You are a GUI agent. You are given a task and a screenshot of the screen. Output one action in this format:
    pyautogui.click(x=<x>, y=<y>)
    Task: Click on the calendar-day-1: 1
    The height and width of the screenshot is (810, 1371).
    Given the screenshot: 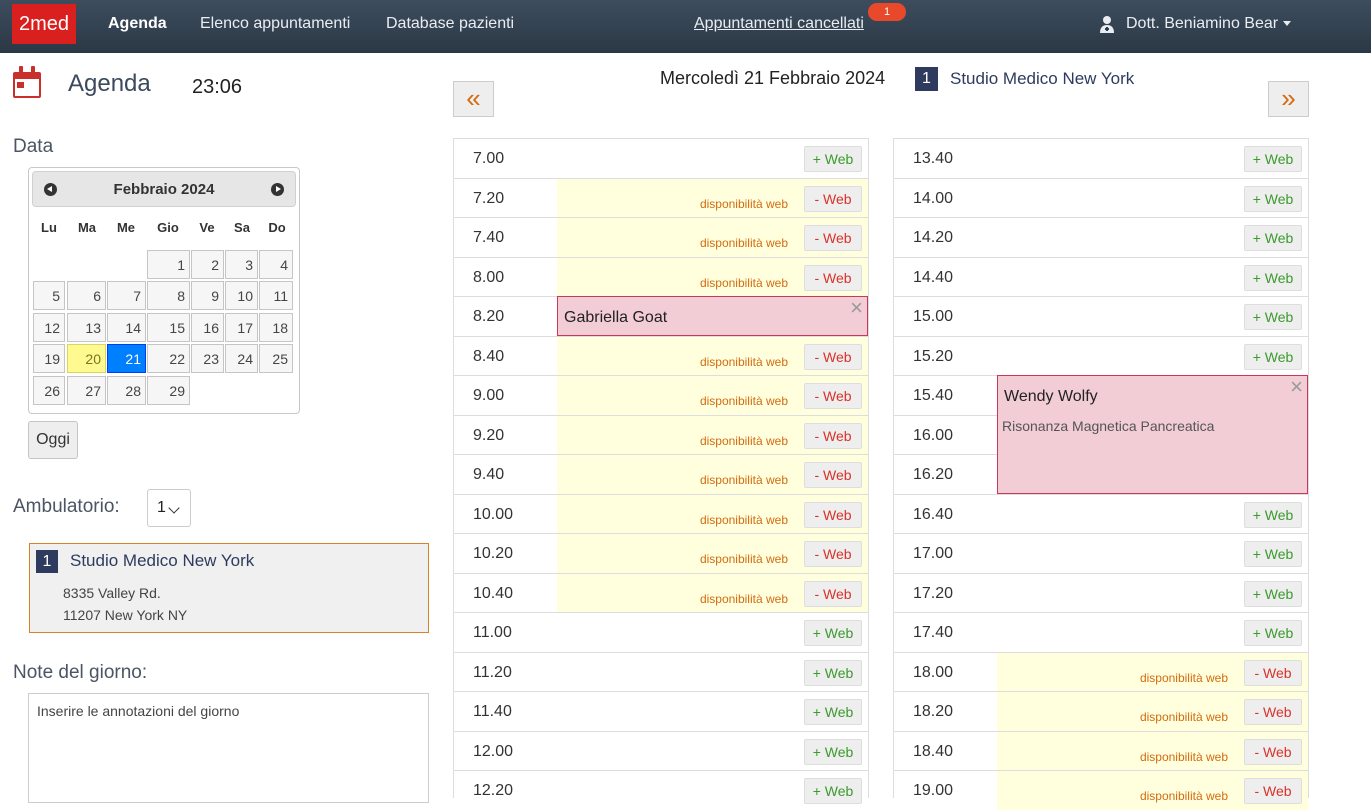 What is the action you would take?
    pyautogui.click(x=168, y=264)
    